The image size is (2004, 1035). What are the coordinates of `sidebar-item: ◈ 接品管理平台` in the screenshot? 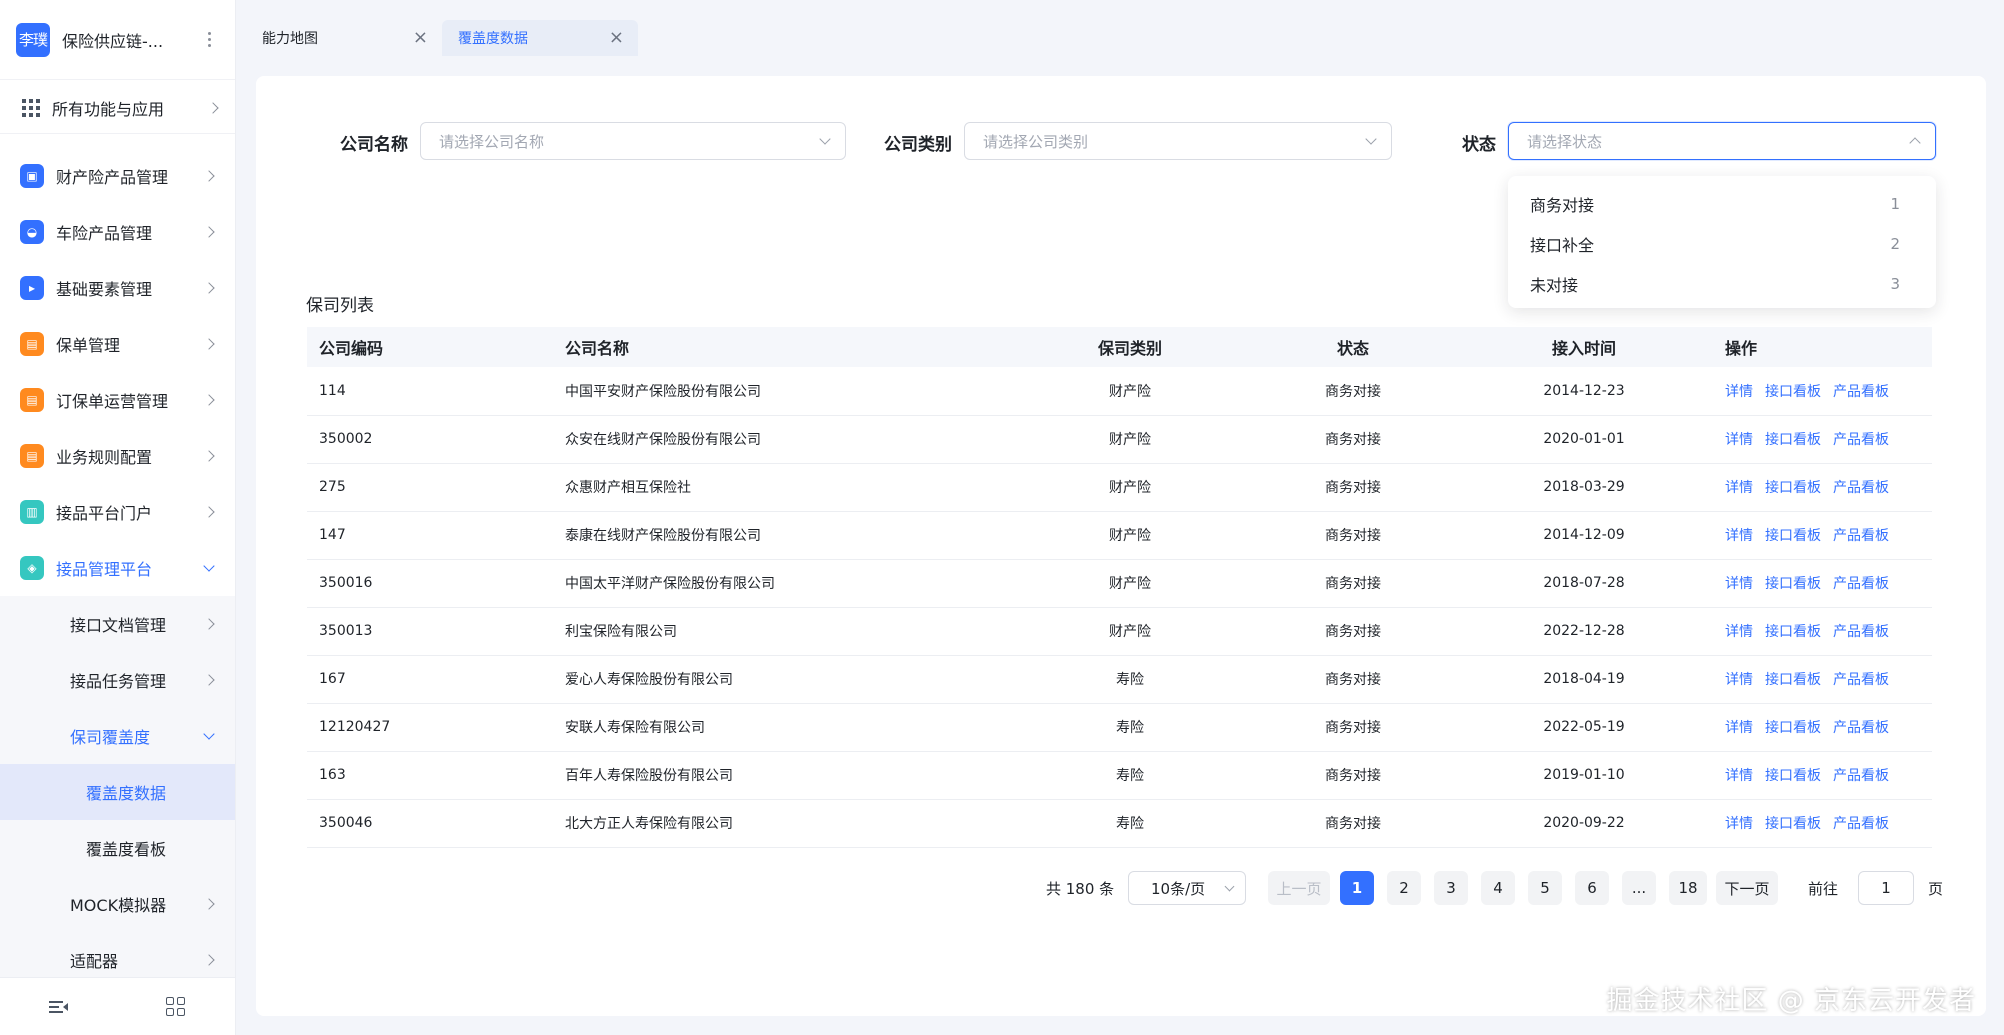 It's located at (117, 568).